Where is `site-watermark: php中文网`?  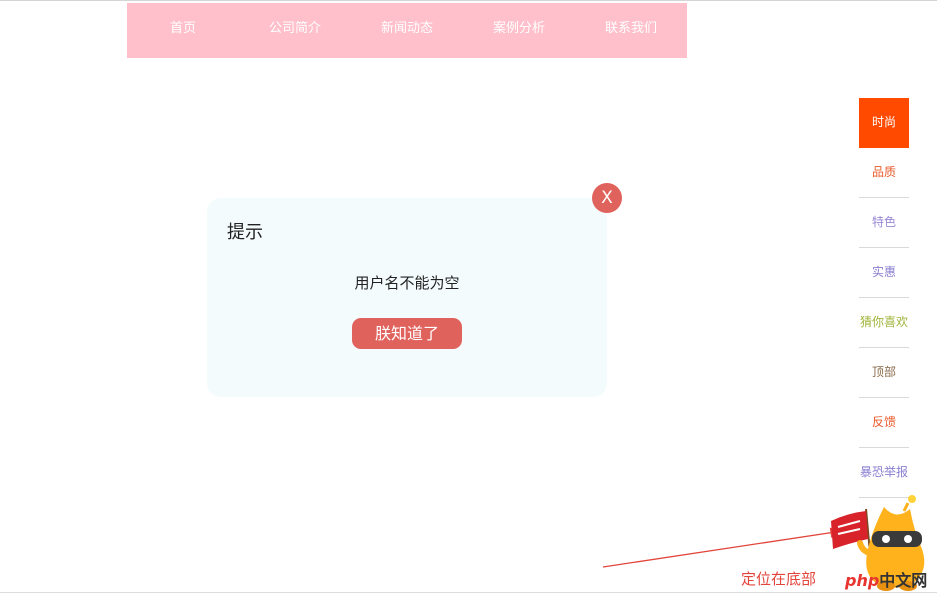 site-watermark: php中文网 is located at coordinates (886, 579).